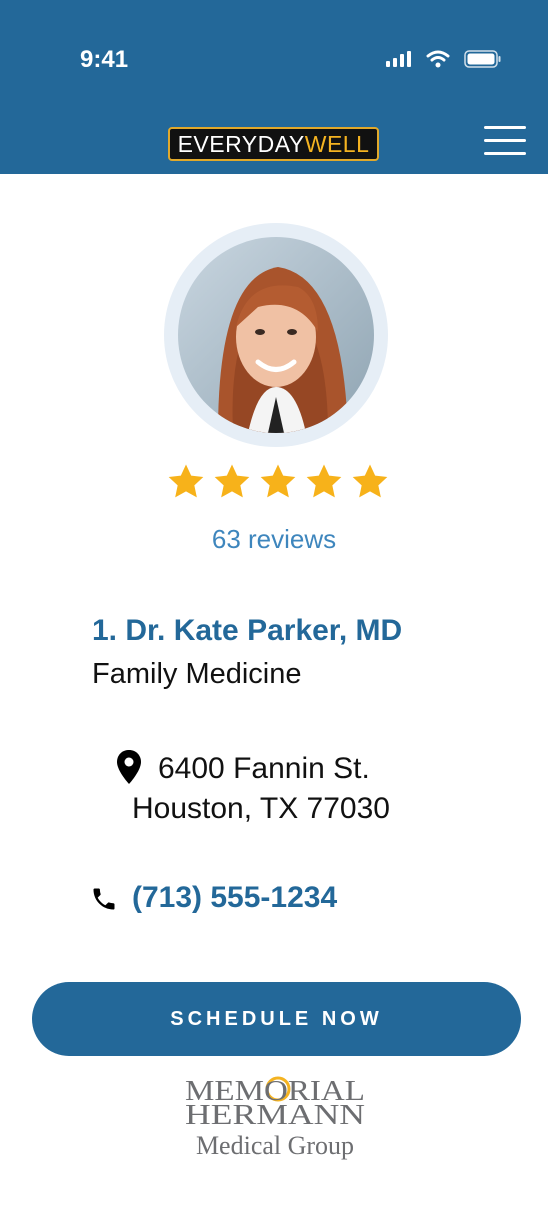 Image resolution: width=548 pixels, height=1222 pixels. I want to click on everydaywell-logo: EVERYDAY WELL, so click(273, 144).